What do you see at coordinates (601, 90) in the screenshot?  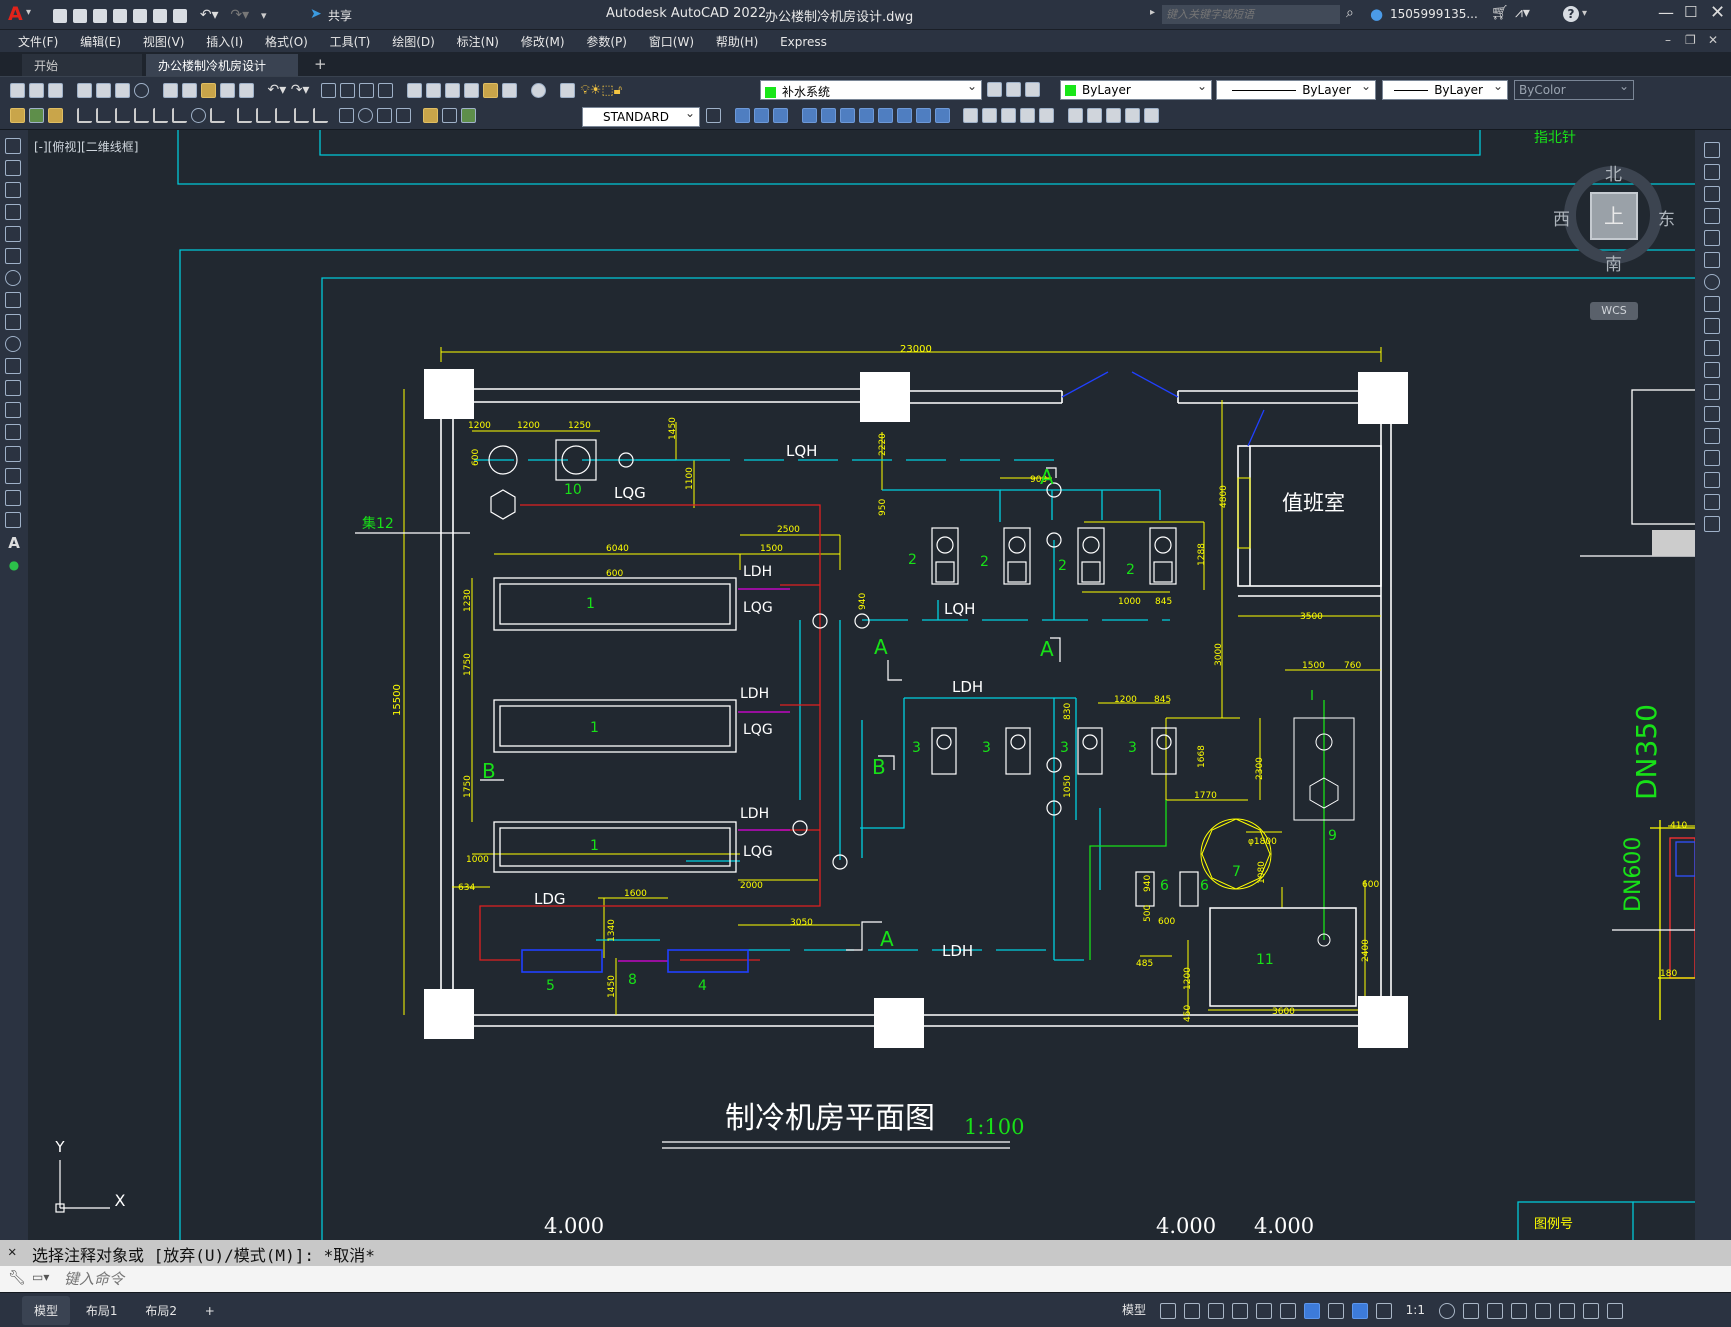 I see `layer-state-icons: 💡︎☀︎⬚🔓︎` at bounding box center [601, 90].